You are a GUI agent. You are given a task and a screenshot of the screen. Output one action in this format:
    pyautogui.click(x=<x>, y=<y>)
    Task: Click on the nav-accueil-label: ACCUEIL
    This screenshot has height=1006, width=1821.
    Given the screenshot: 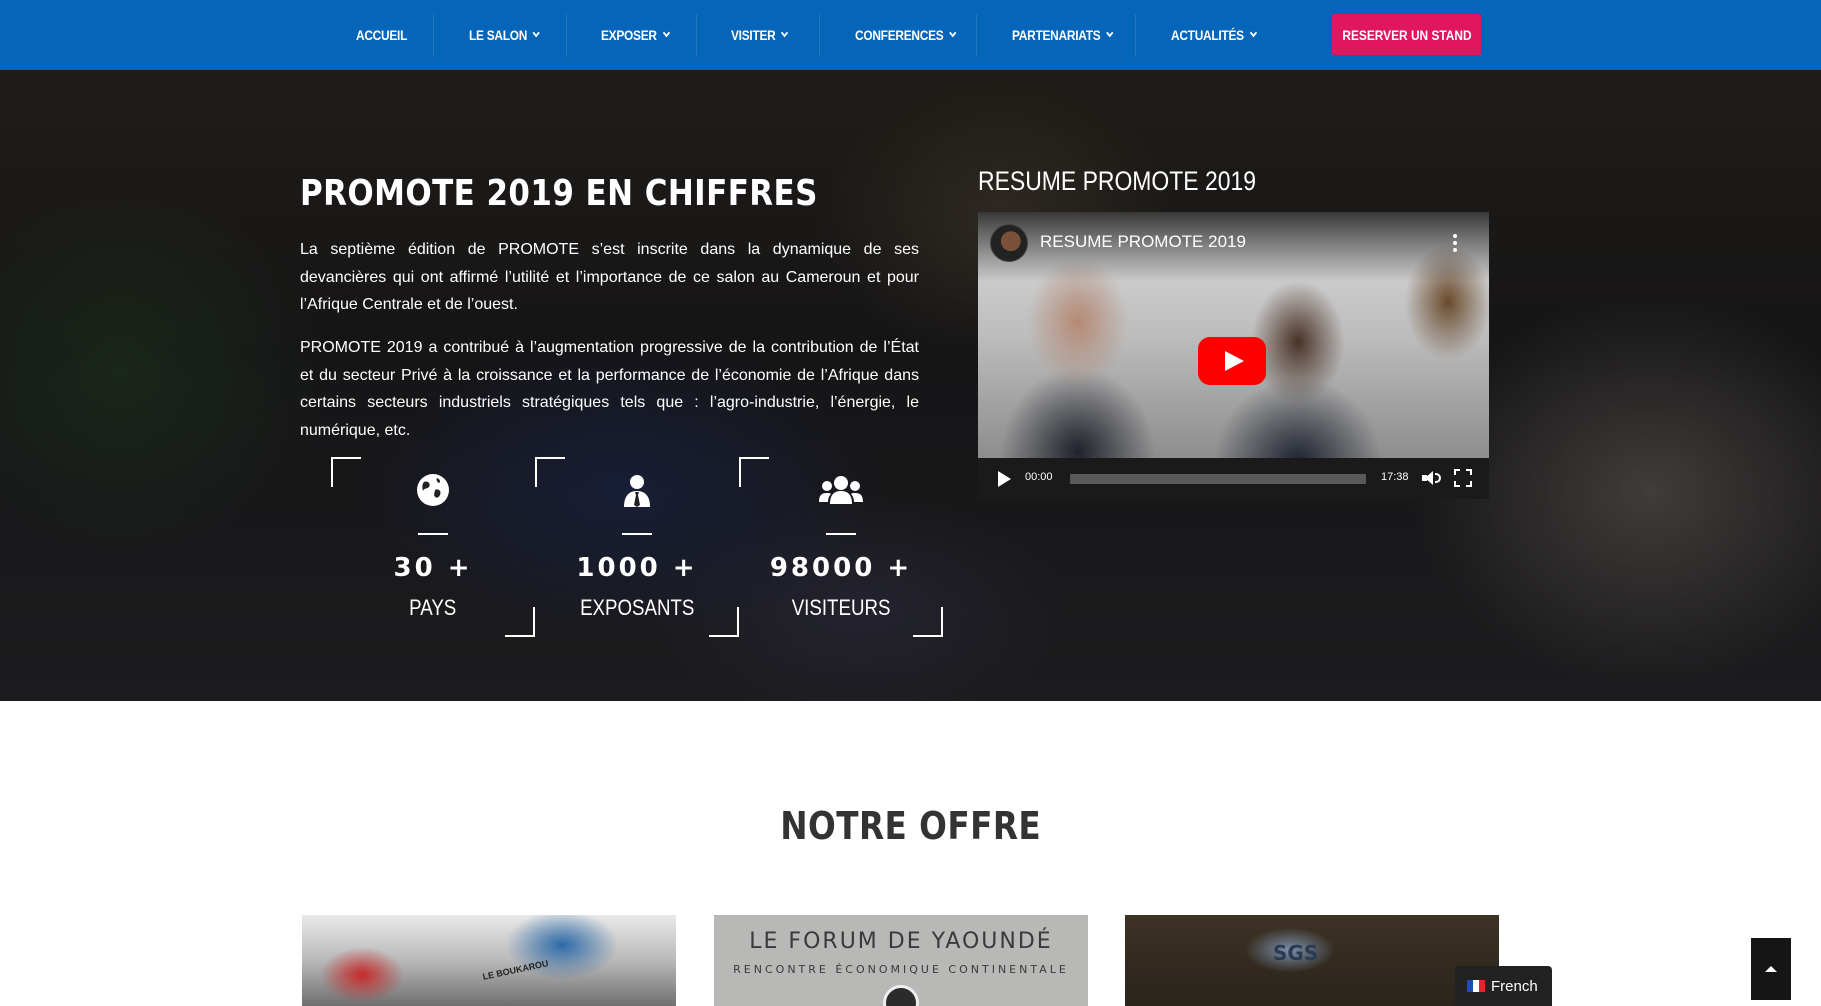 What is the action you would take?
    pyautogui.click(x=382, y=35)
    